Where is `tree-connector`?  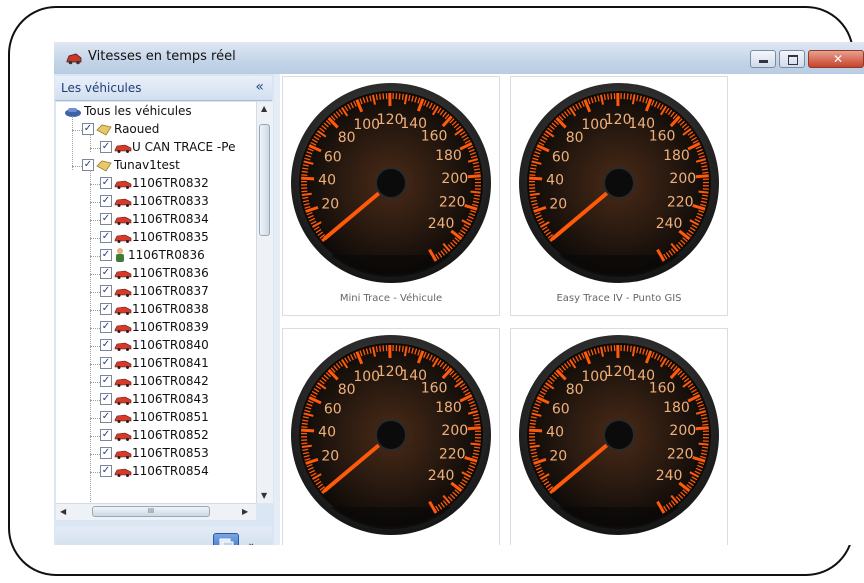
tree-connector is located at coordinates (95, 382).